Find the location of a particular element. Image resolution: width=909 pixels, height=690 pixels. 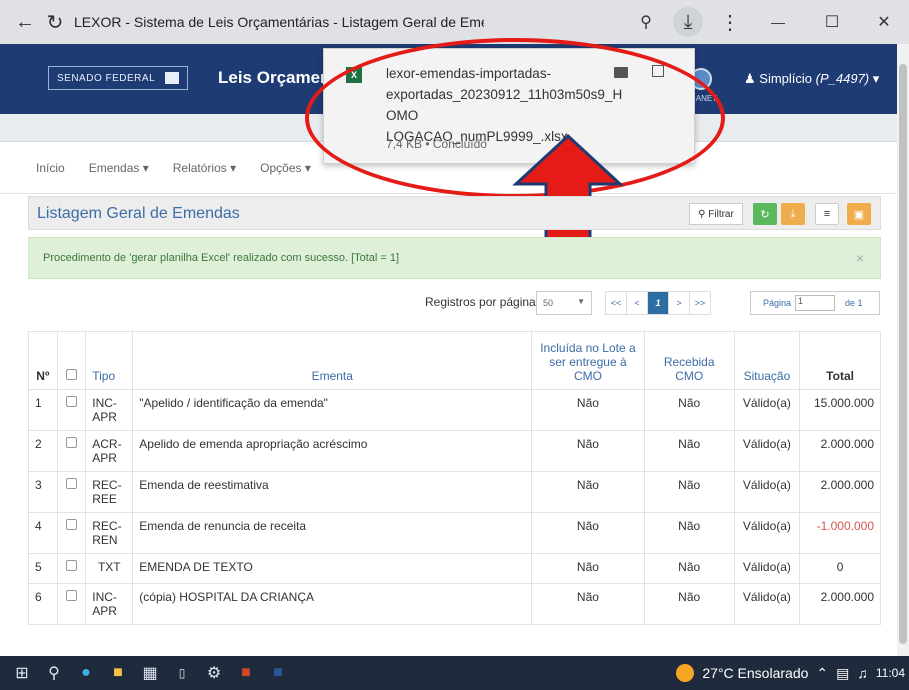

settings-icon: ⚙ is located at coordinates (214, 673).